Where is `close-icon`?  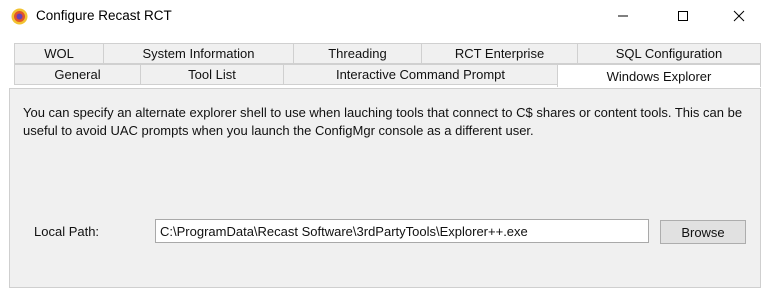
close-icon is located at coordinates (739, 16).